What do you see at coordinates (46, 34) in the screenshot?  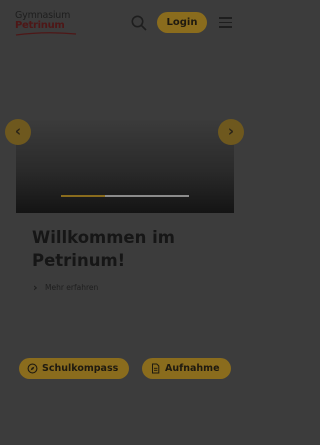 I see `logo-swoosh-icon` at bounding box center [46, 34].